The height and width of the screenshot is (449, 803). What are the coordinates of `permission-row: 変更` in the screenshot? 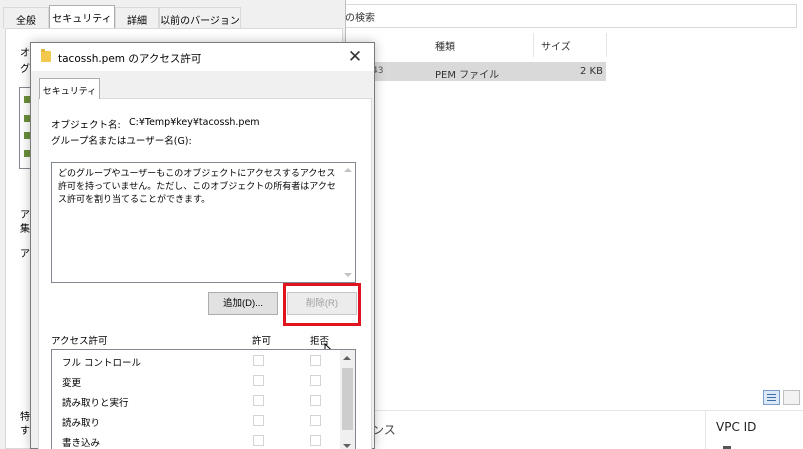 It's located at (196, 381).